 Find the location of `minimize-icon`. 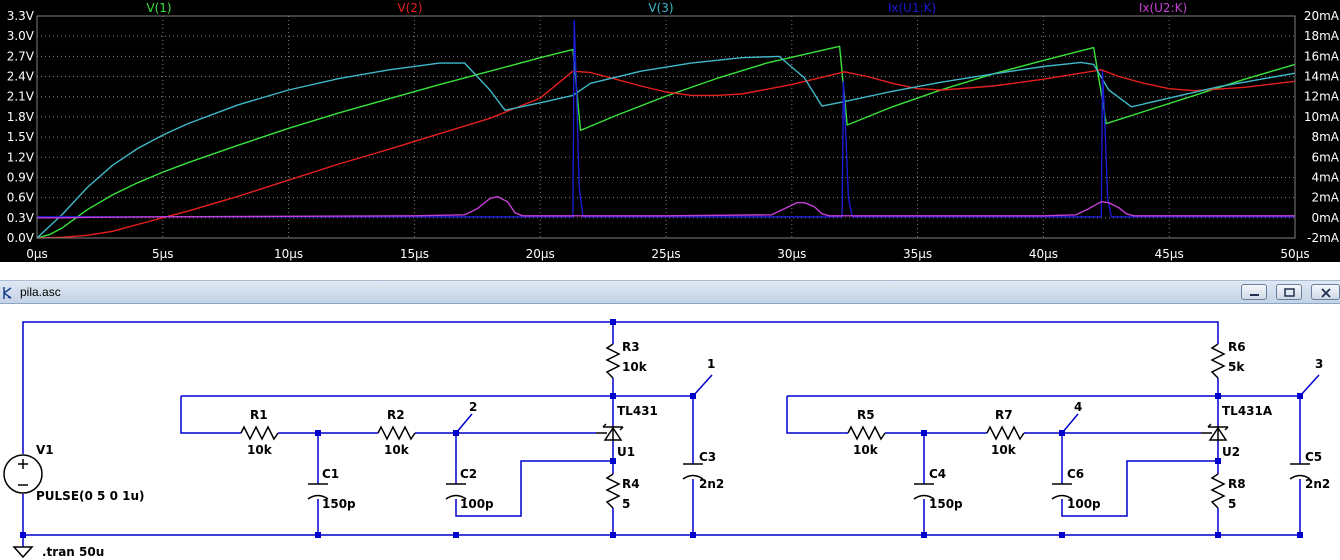

minimize-icon is located at coordinates (1254, 295).